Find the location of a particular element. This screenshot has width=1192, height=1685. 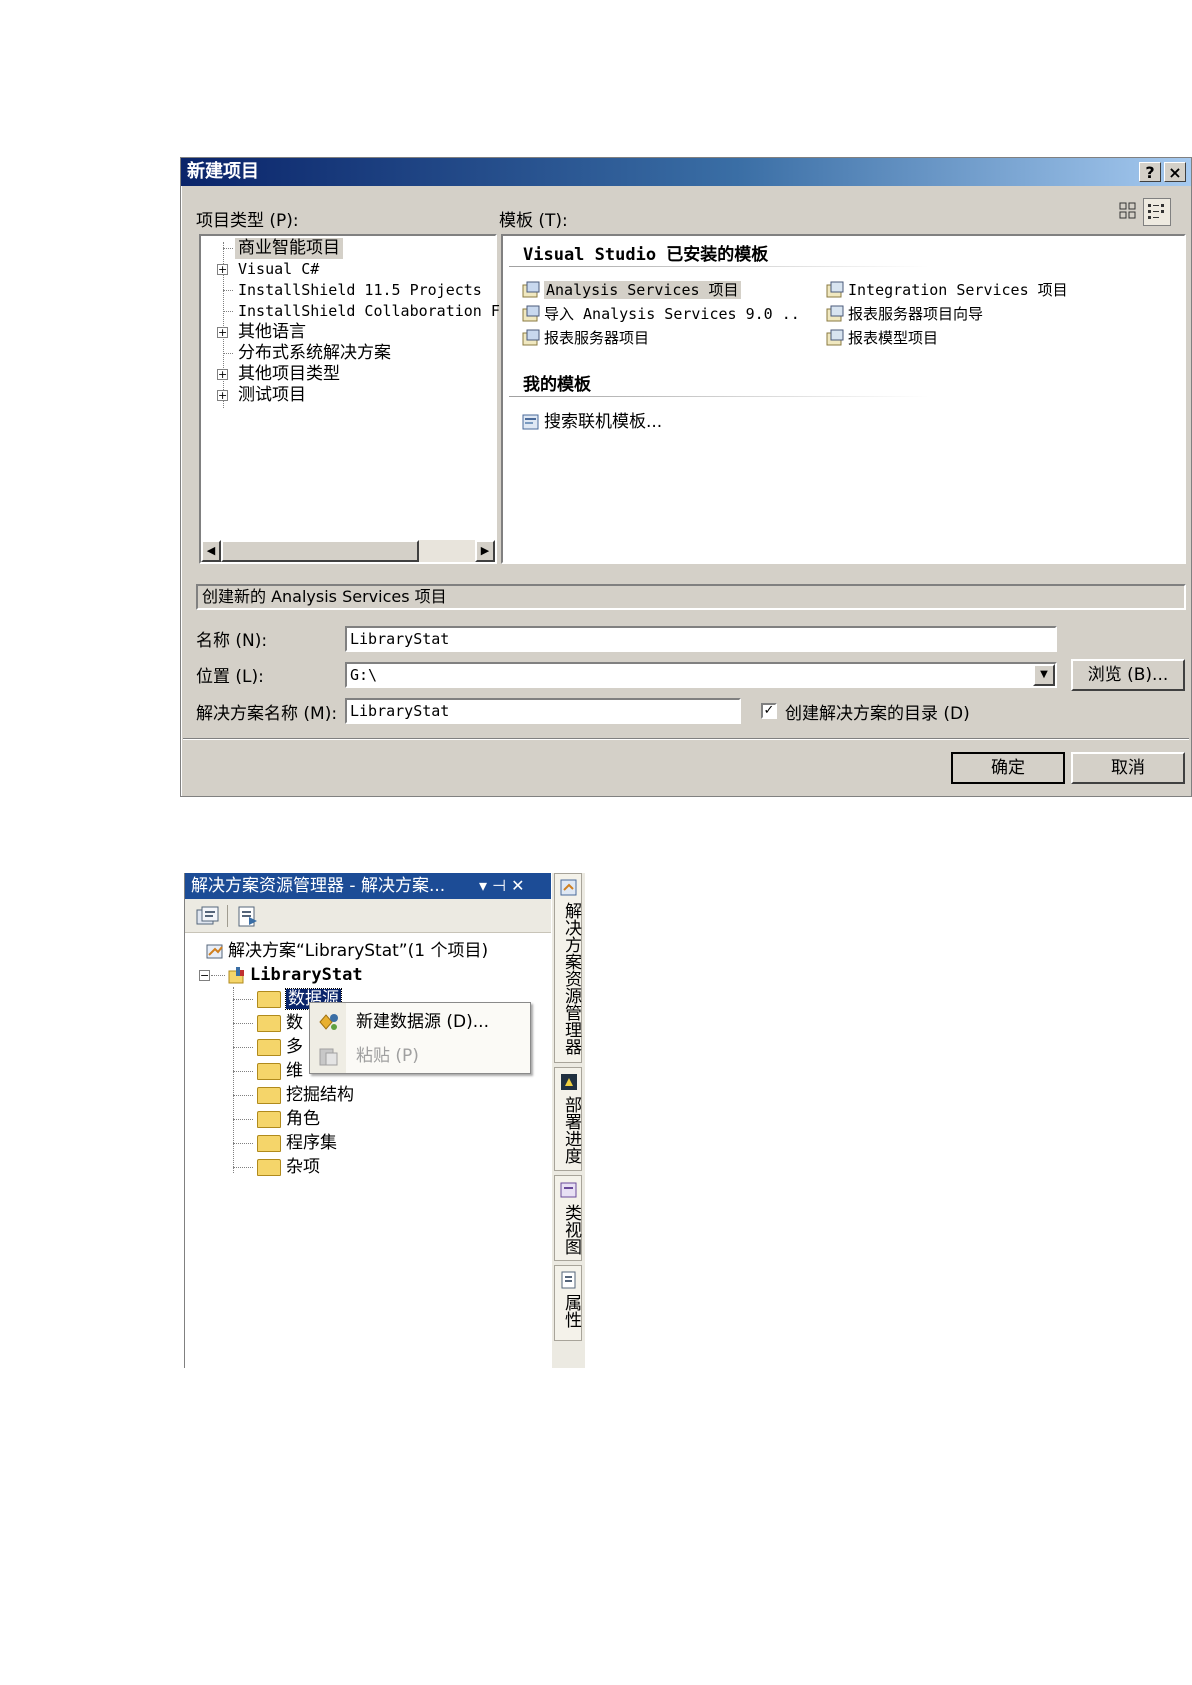

tab-deploy-progress: 部署进度 is located at coordinates (568, 1119).